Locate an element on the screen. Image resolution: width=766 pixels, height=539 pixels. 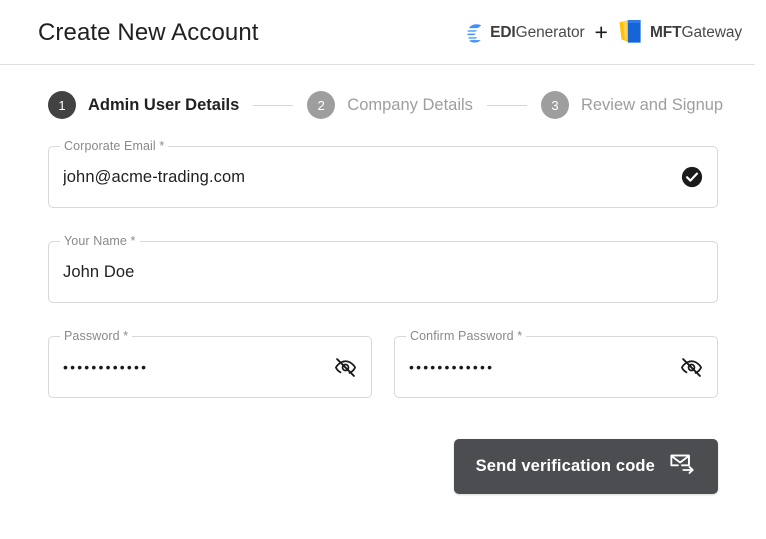
mft-gateway-label-bold: MFT is located at coordinates (665, 32).